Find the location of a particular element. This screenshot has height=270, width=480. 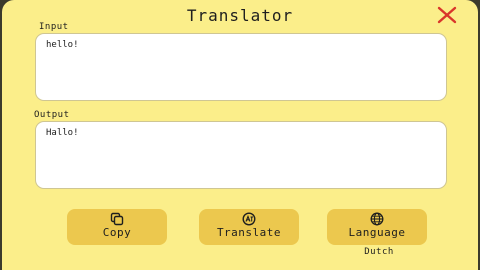

translate-button-label: Translate is located at coordinates (249, 232).